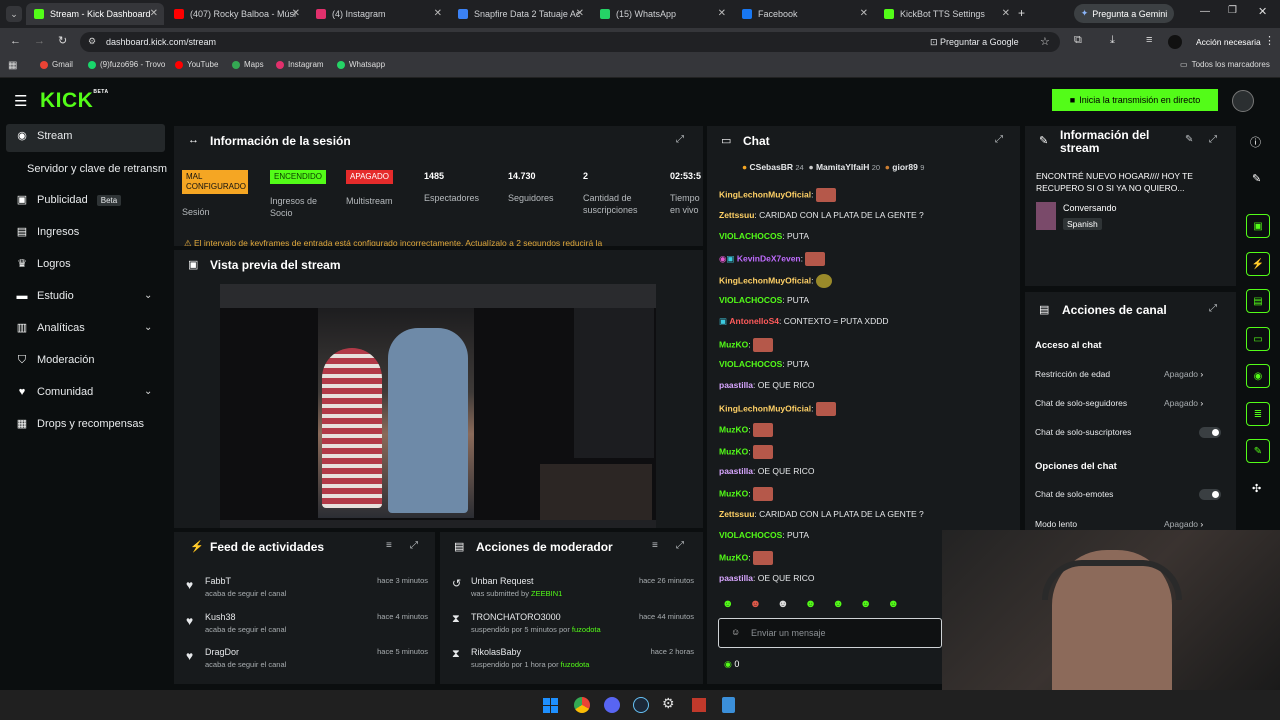 This screenshot has height=720, width=1280. I want to click on all-bookmarks: ▭ Todos los marcadores, so click(1225, 64).